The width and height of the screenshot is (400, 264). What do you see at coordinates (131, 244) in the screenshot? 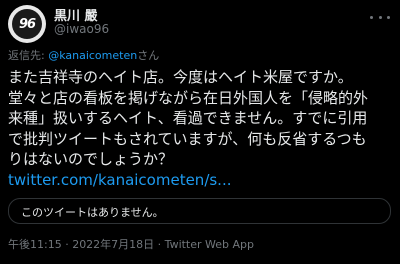
I see `tweet-timestamp: 午後11:15 · 2022年7月18日 · Twitter Web App` at bounding box center [131, 244].